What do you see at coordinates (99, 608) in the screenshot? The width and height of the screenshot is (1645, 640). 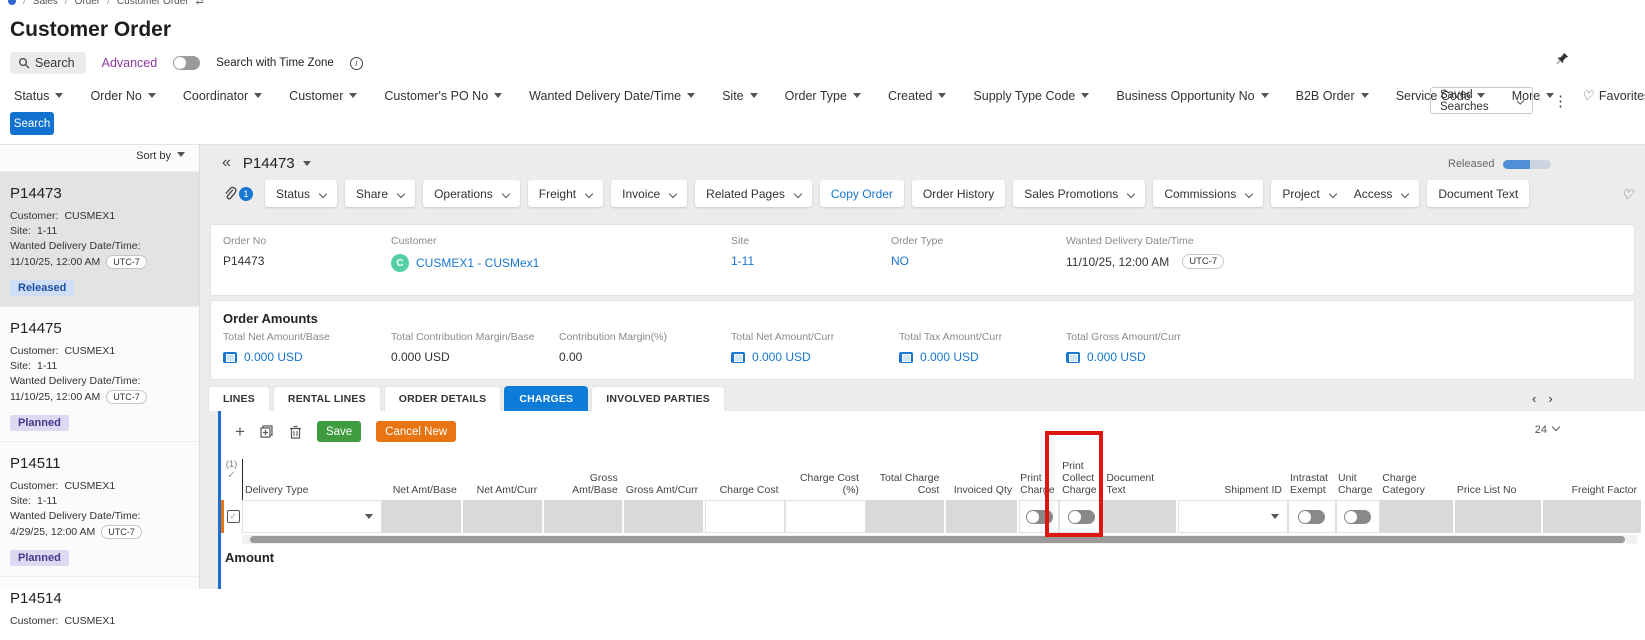 I see `list-item: P14514 Customer: CUSMEX1` at bounding box center [99, 608].